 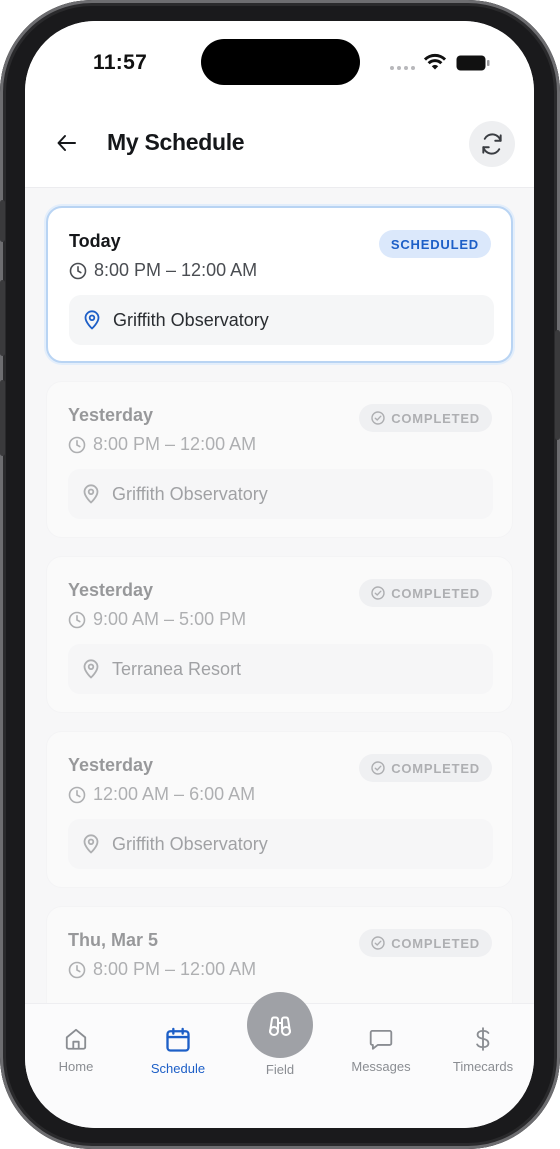 I want to click on tab-timecards: Timecards, so click(x=483, y=1050).